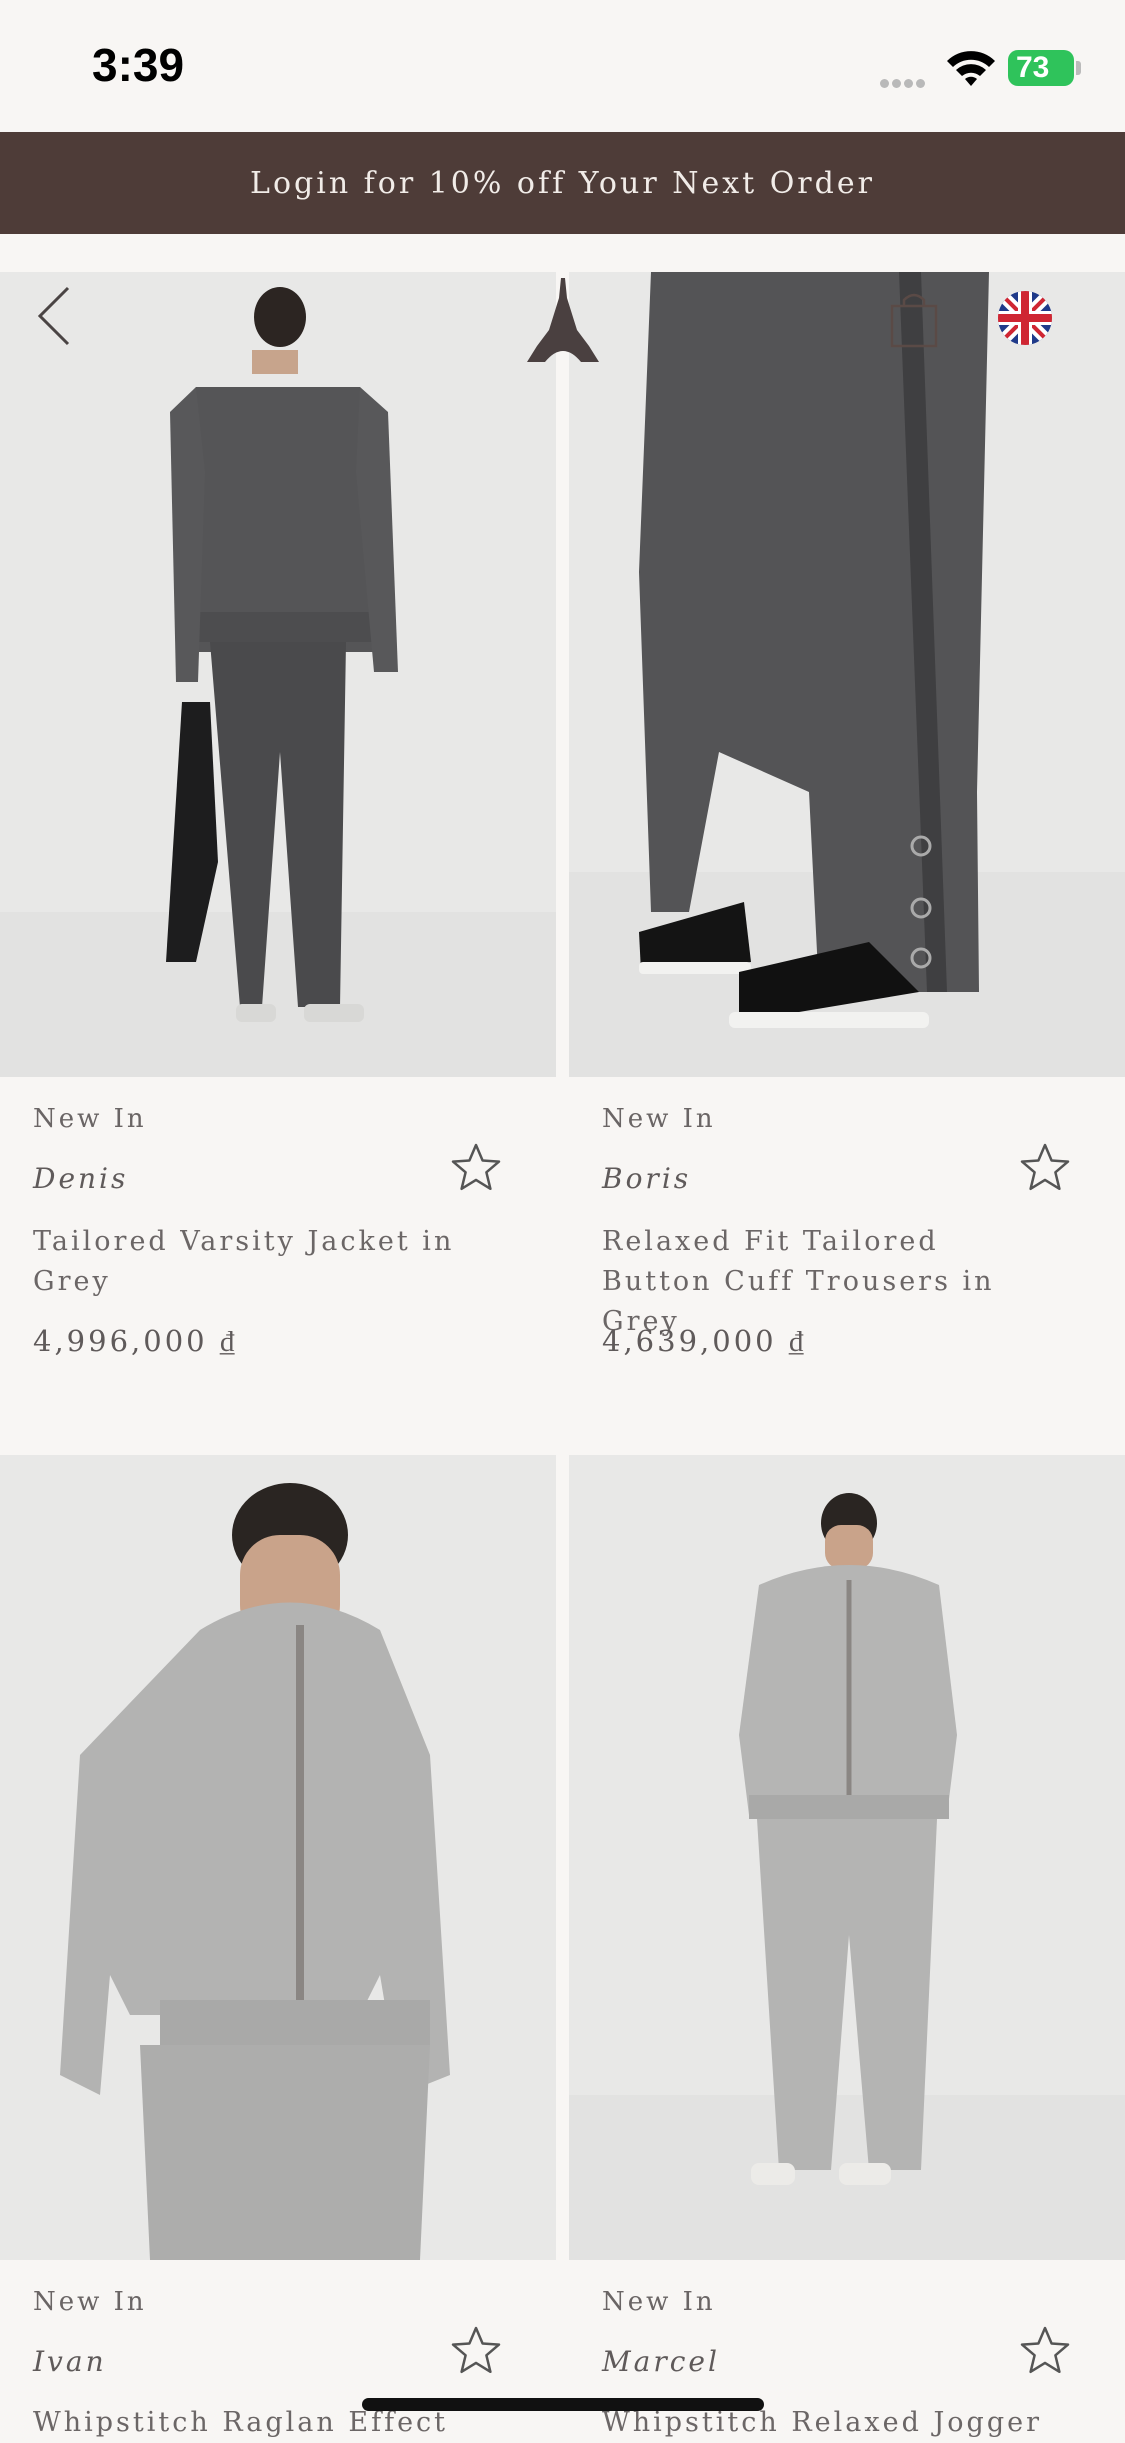  What do you see at coordinates (971, 68) in the screenshot?
I see `wifi-icon` at bounding box center [971, 68].